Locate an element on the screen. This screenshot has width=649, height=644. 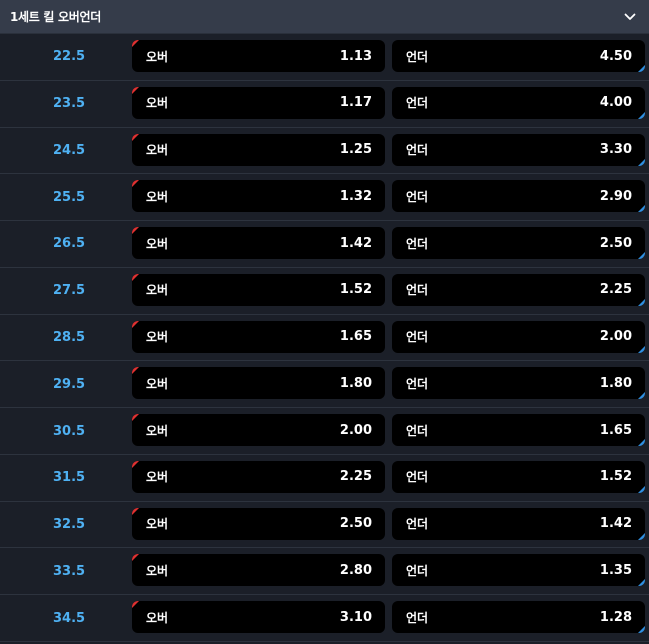
odds-row: 29.5 오버 1.80 언더 1.80 is located at coordinates (324, 385).